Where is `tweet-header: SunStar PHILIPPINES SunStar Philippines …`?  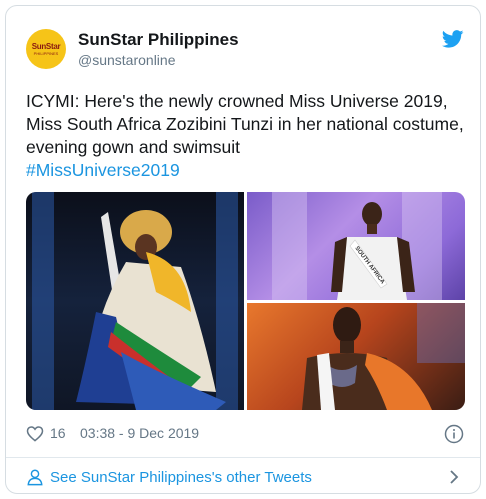 tweet-header: SunStar PHILIPPINES SunStar Philippines … is located at coordinates (245, 49).